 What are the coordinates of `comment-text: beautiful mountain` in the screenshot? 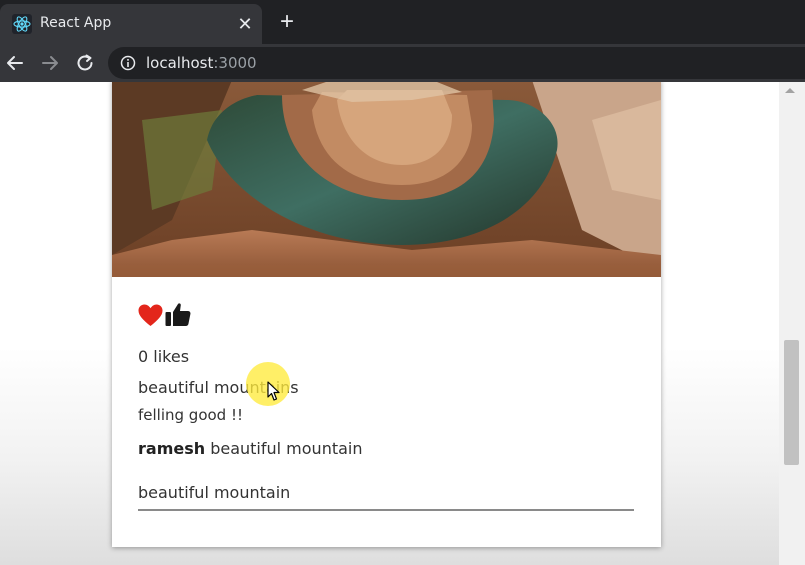 It's located at (284, 448).